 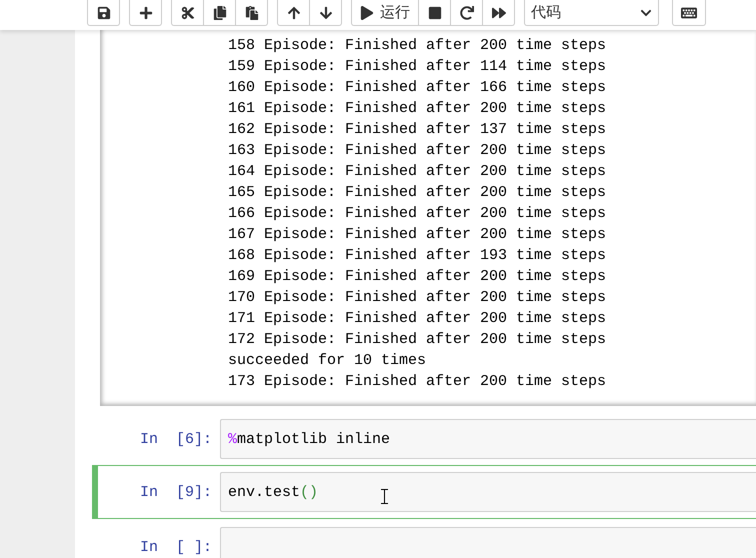 I want to click on code-input: env.test(), so click(x=488, y=492).